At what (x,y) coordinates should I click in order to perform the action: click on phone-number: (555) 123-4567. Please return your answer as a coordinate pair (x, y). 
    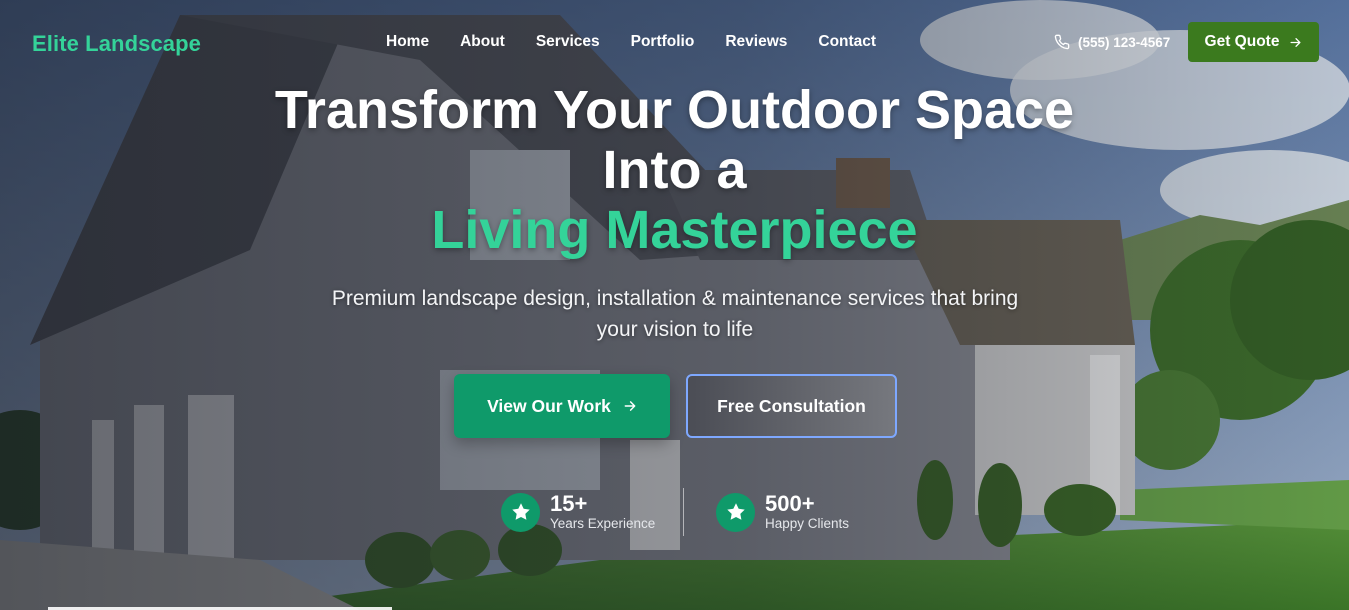
    Looking at the image, I should click on (1124, 42).